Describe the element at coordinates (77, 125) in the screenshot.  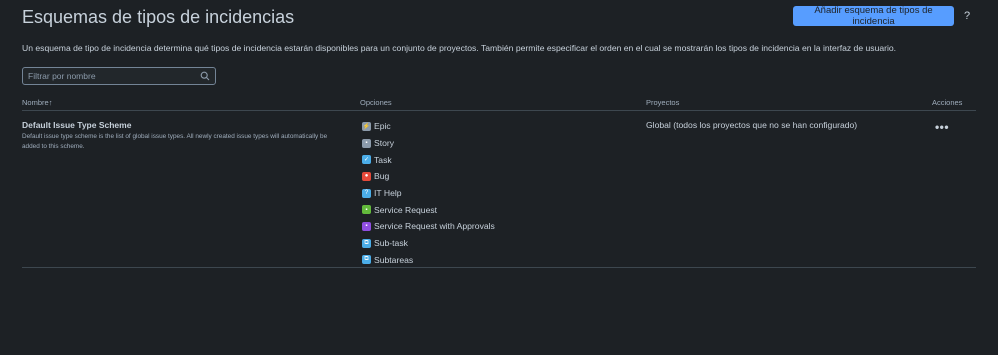
I see `scheme-name: Default Issue Type Scheme` at that location.